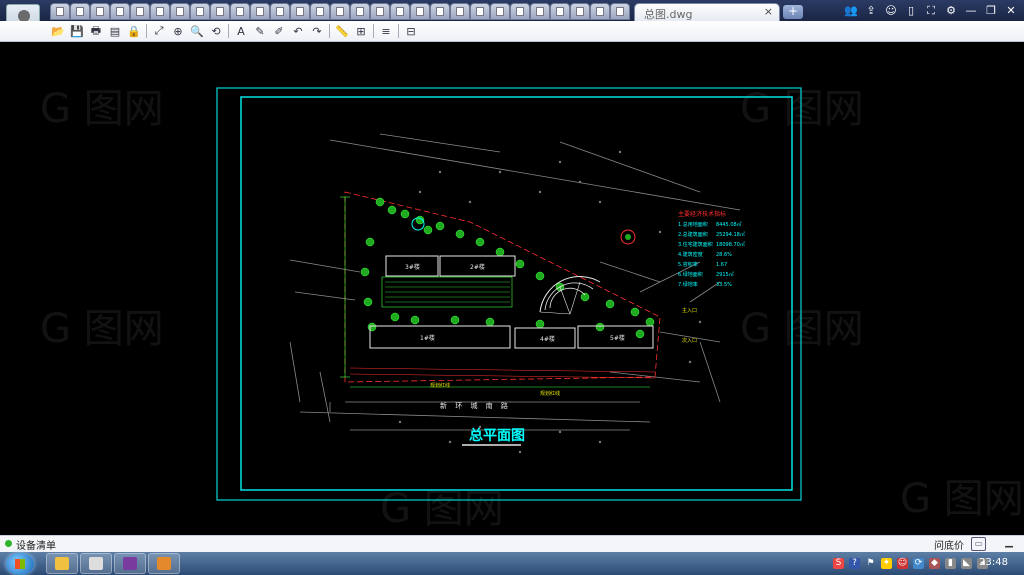 The height and width of the screenshot is (575, 1024). Describe the element at coordinates (910, 563) in the screenshot. I see `system-tray: S? ⚑ ✦ ☺ ⟳ ◆ ▮ ◣ ◂` at that location.